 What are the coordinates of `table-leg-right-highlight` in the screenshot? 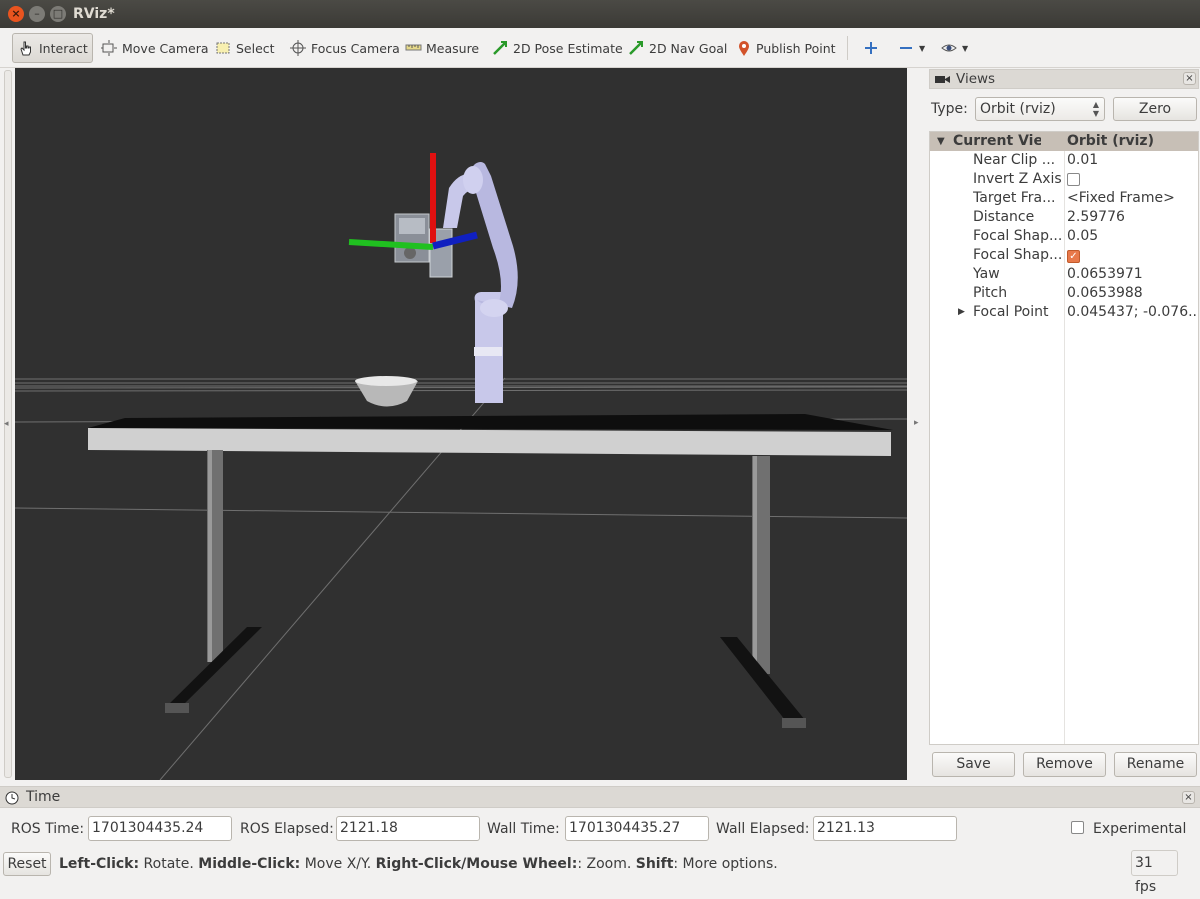 It's located at (755, 565).